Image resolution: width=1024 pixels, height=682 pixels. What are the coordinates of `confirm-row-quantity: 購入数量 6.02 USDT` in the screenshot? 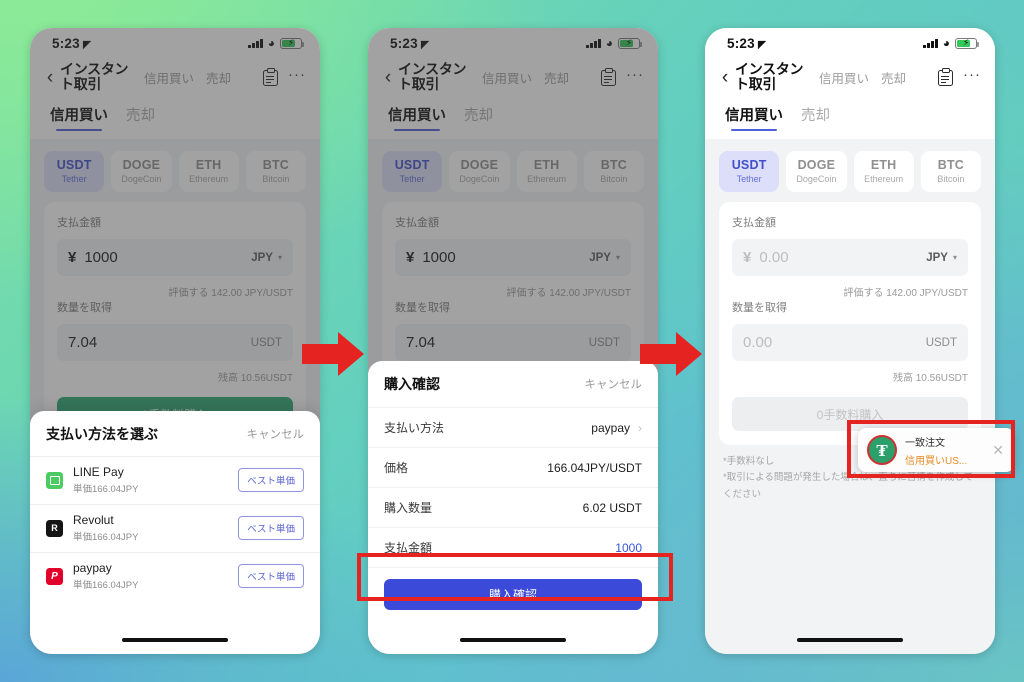 It's located at (513, 507).